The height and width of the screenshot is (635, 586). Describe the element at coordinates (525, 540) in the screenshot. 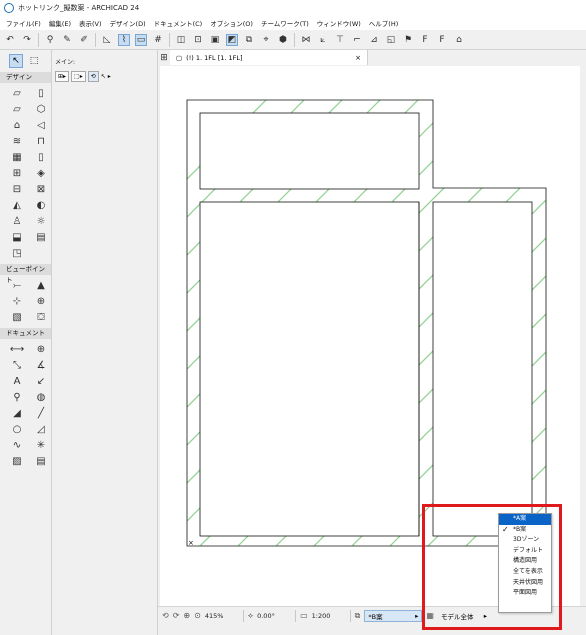

I see `dropdown-option: 3Dゾーン` at that location.